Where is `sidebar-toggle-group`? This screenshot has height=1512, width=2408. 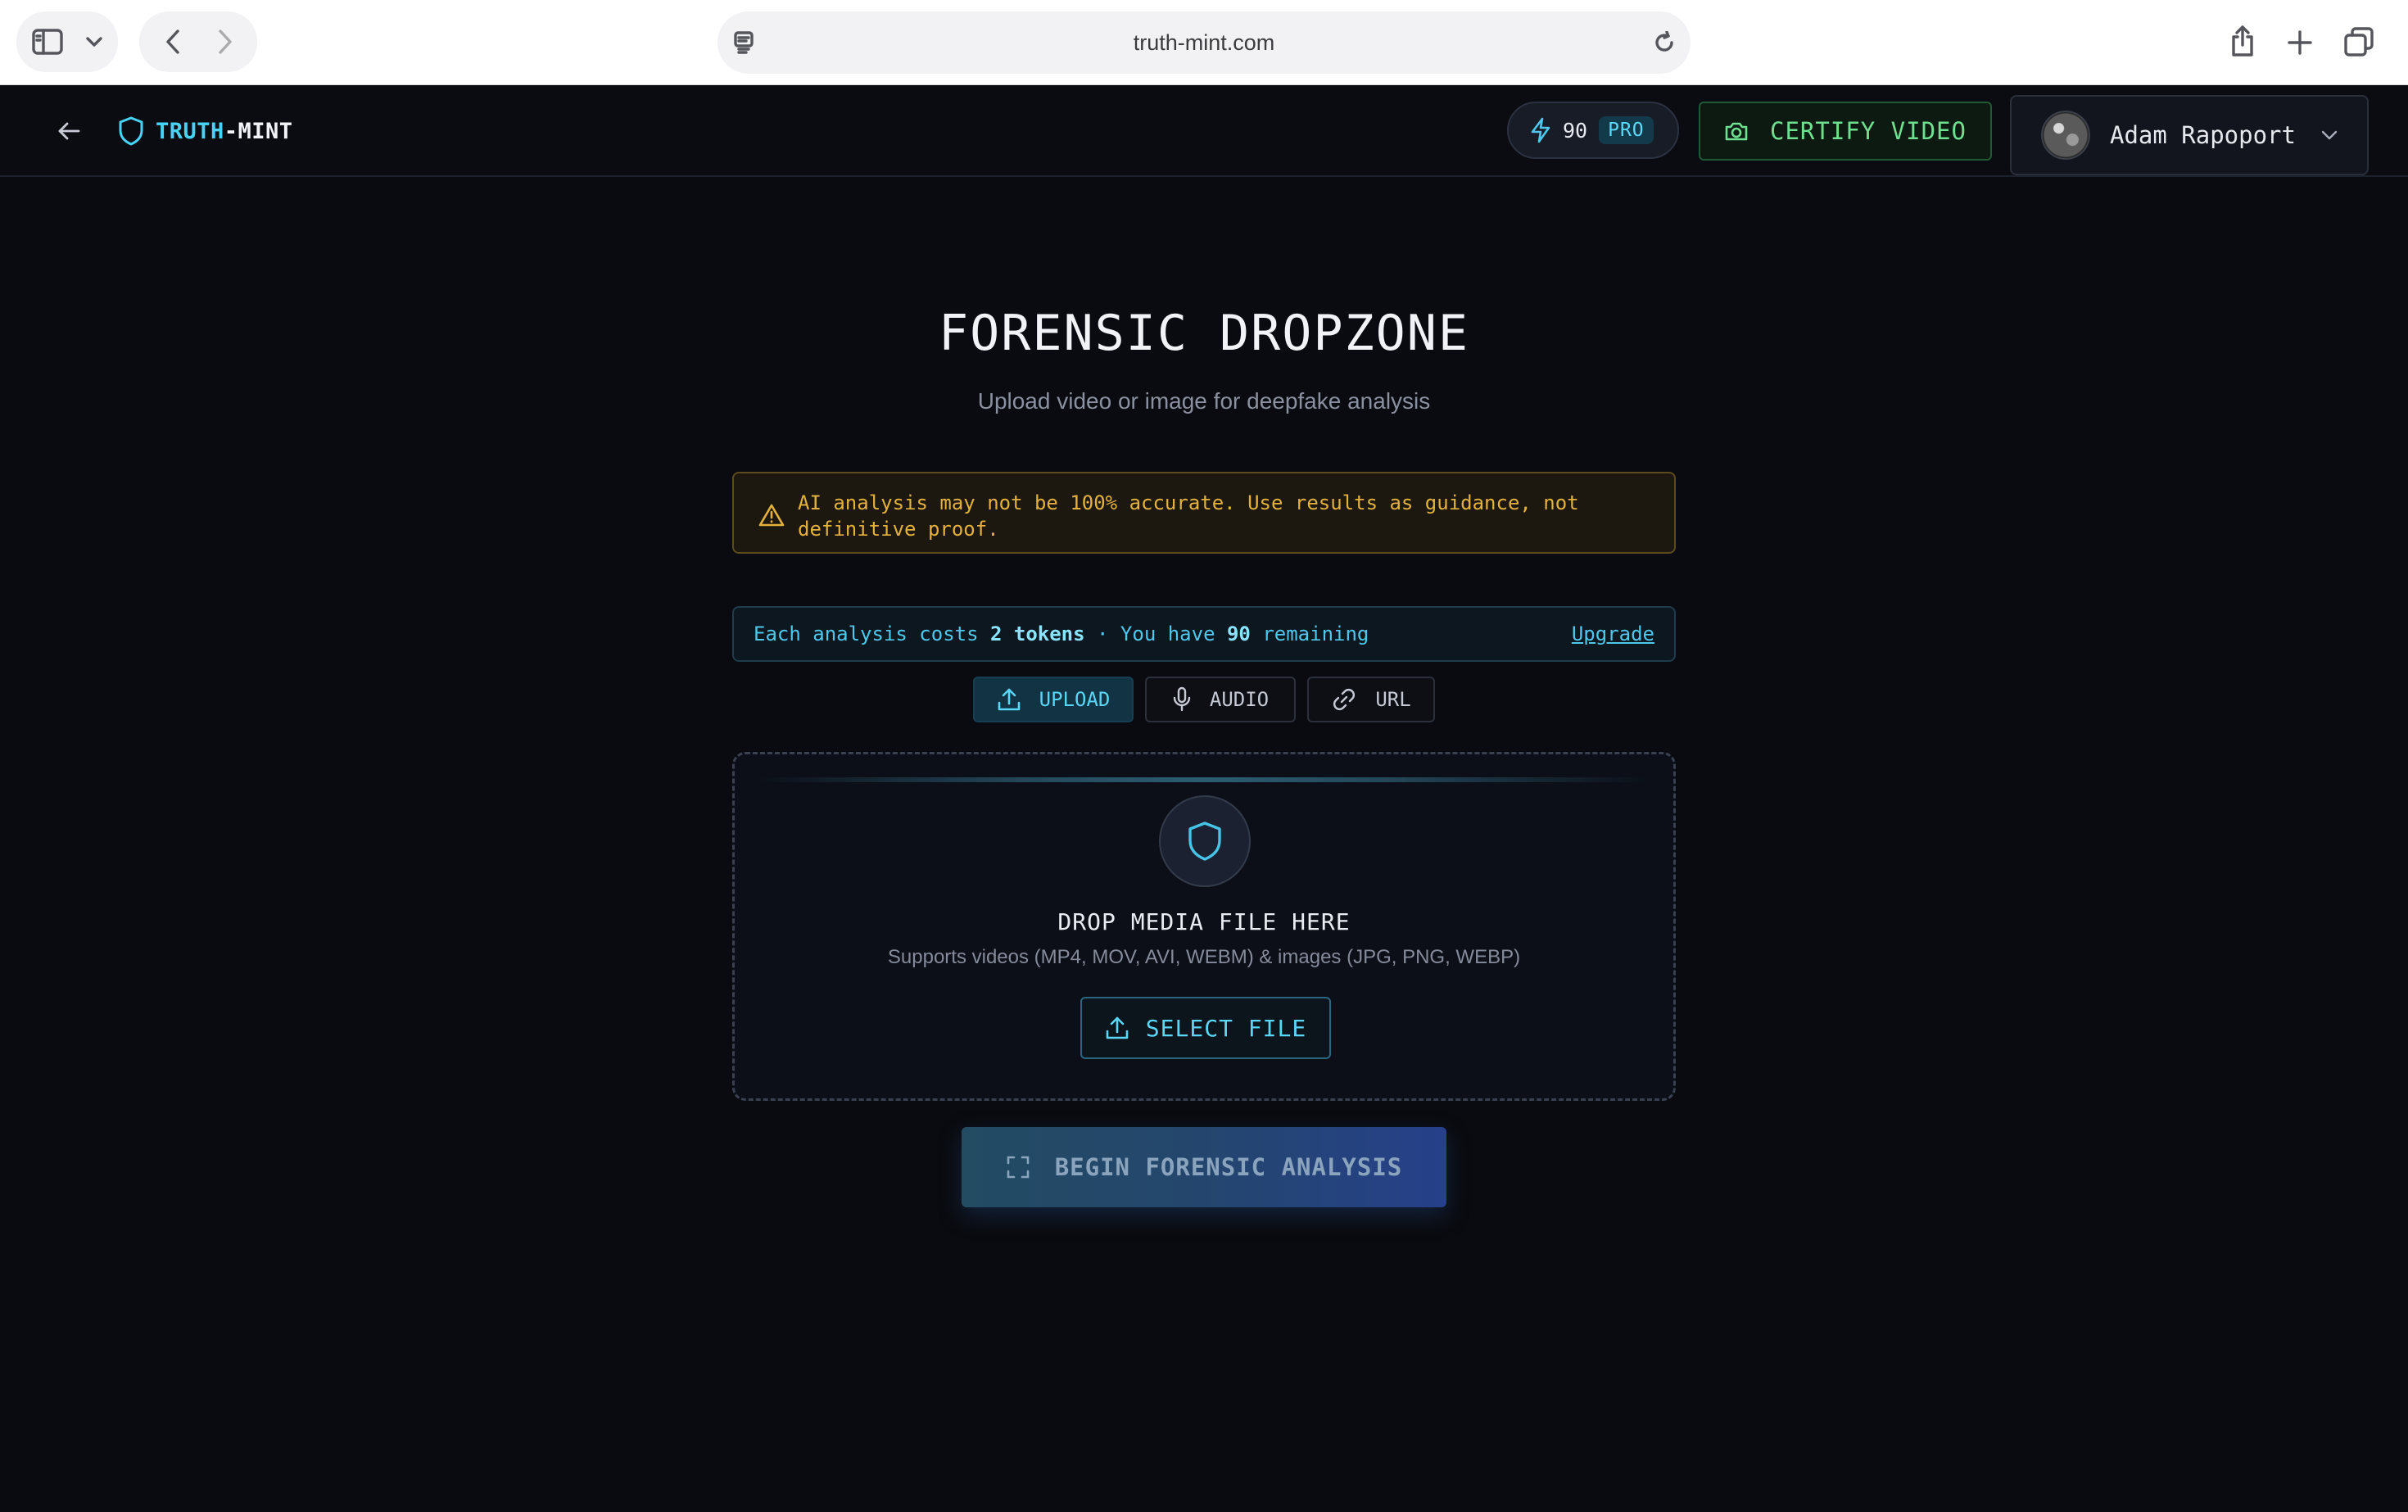 sidebar-toggle-group is located at coordinates (67, 42).